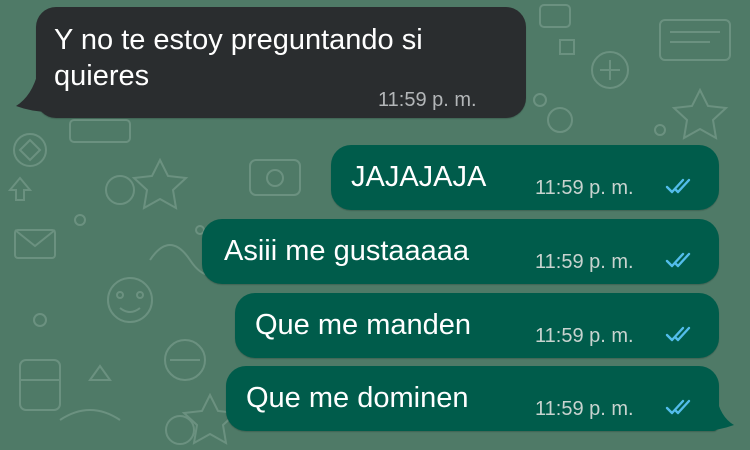  Describe the element at coordinates (525, 177) in the screenshot. I see `outgoing-message-bubble: JAJAJAJA 11:59 p. m.` at that location.